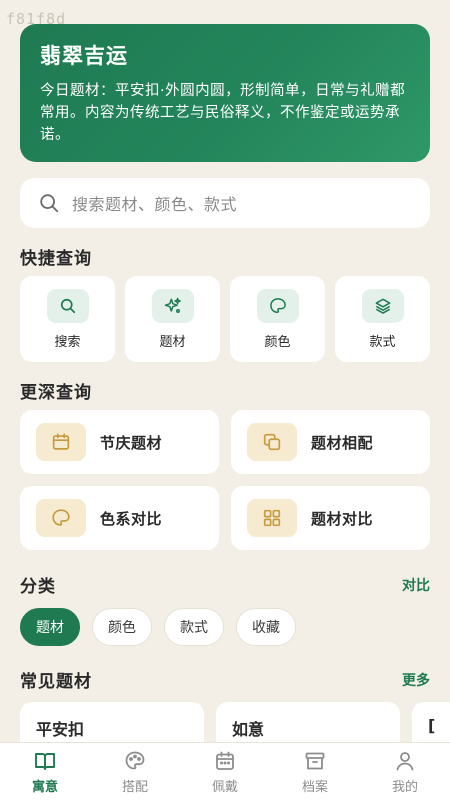 The width and height of the screenshot is (450, 800). What do you see at coordinates (432, 725) in the screenshot?
I see `common-theme-label: [` at bounding box center [432, 725].